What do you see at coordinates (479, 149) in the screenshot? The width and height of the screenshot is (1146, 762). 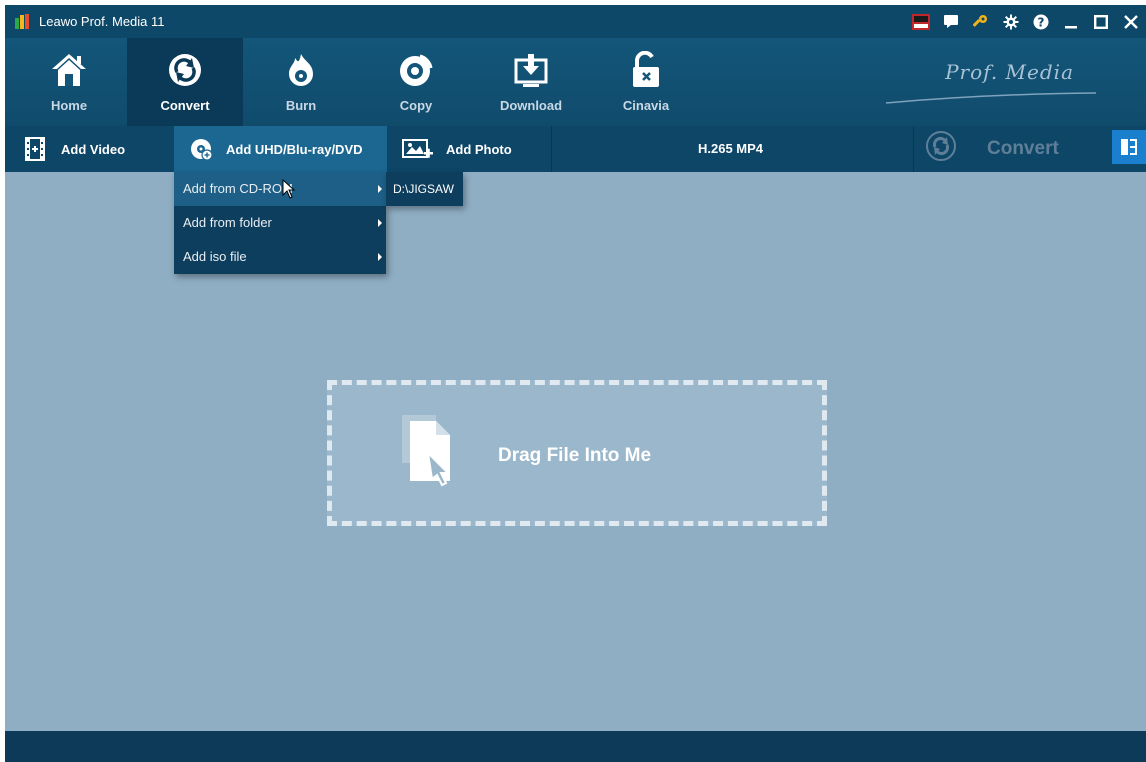 I see `add-photo-label: Add Photo` at bounding box center [479, 149].